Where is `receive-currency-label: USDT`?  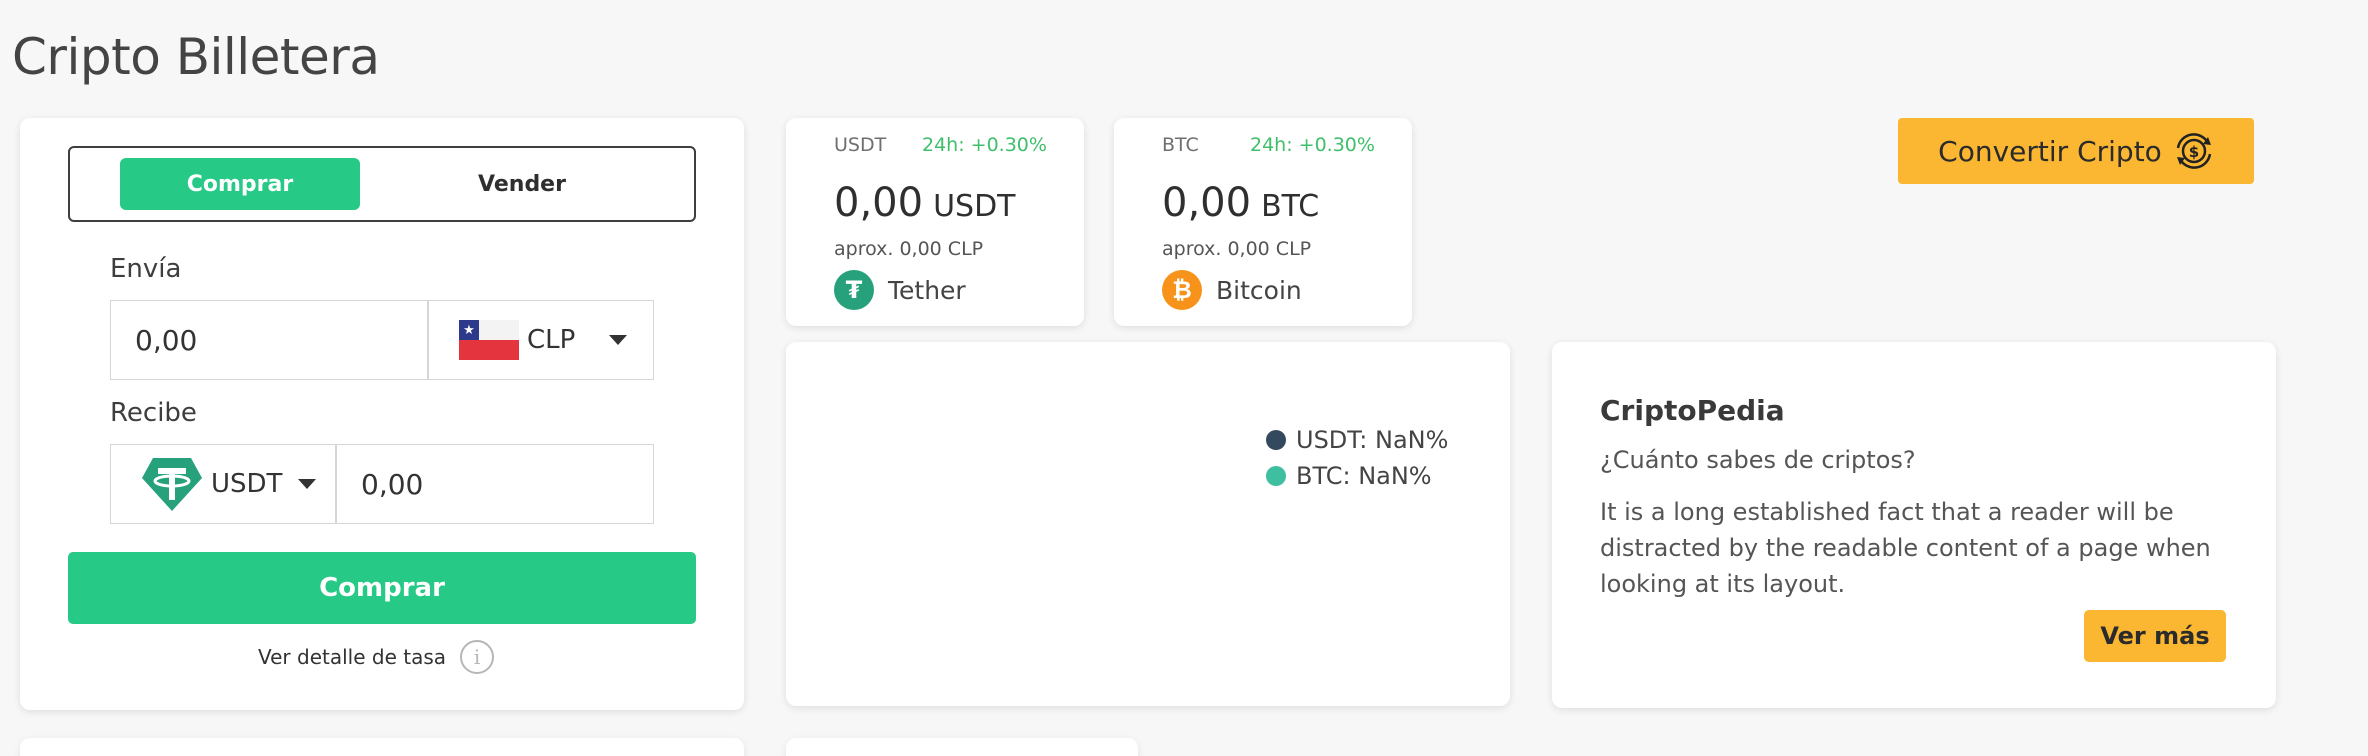 receive-currency-label: USDT is located at coordinates (247, 484).